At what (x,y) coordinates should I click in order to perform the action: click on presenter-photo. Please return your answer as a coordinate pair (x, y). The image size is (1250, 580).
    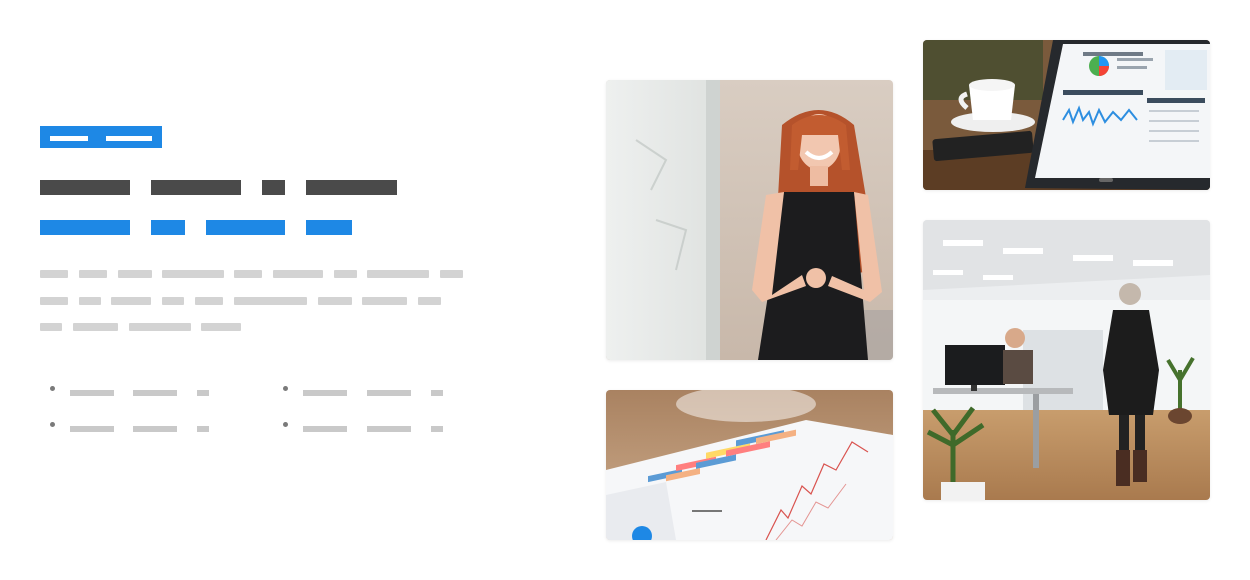
    Looking at the image, I should click on (749, 220).